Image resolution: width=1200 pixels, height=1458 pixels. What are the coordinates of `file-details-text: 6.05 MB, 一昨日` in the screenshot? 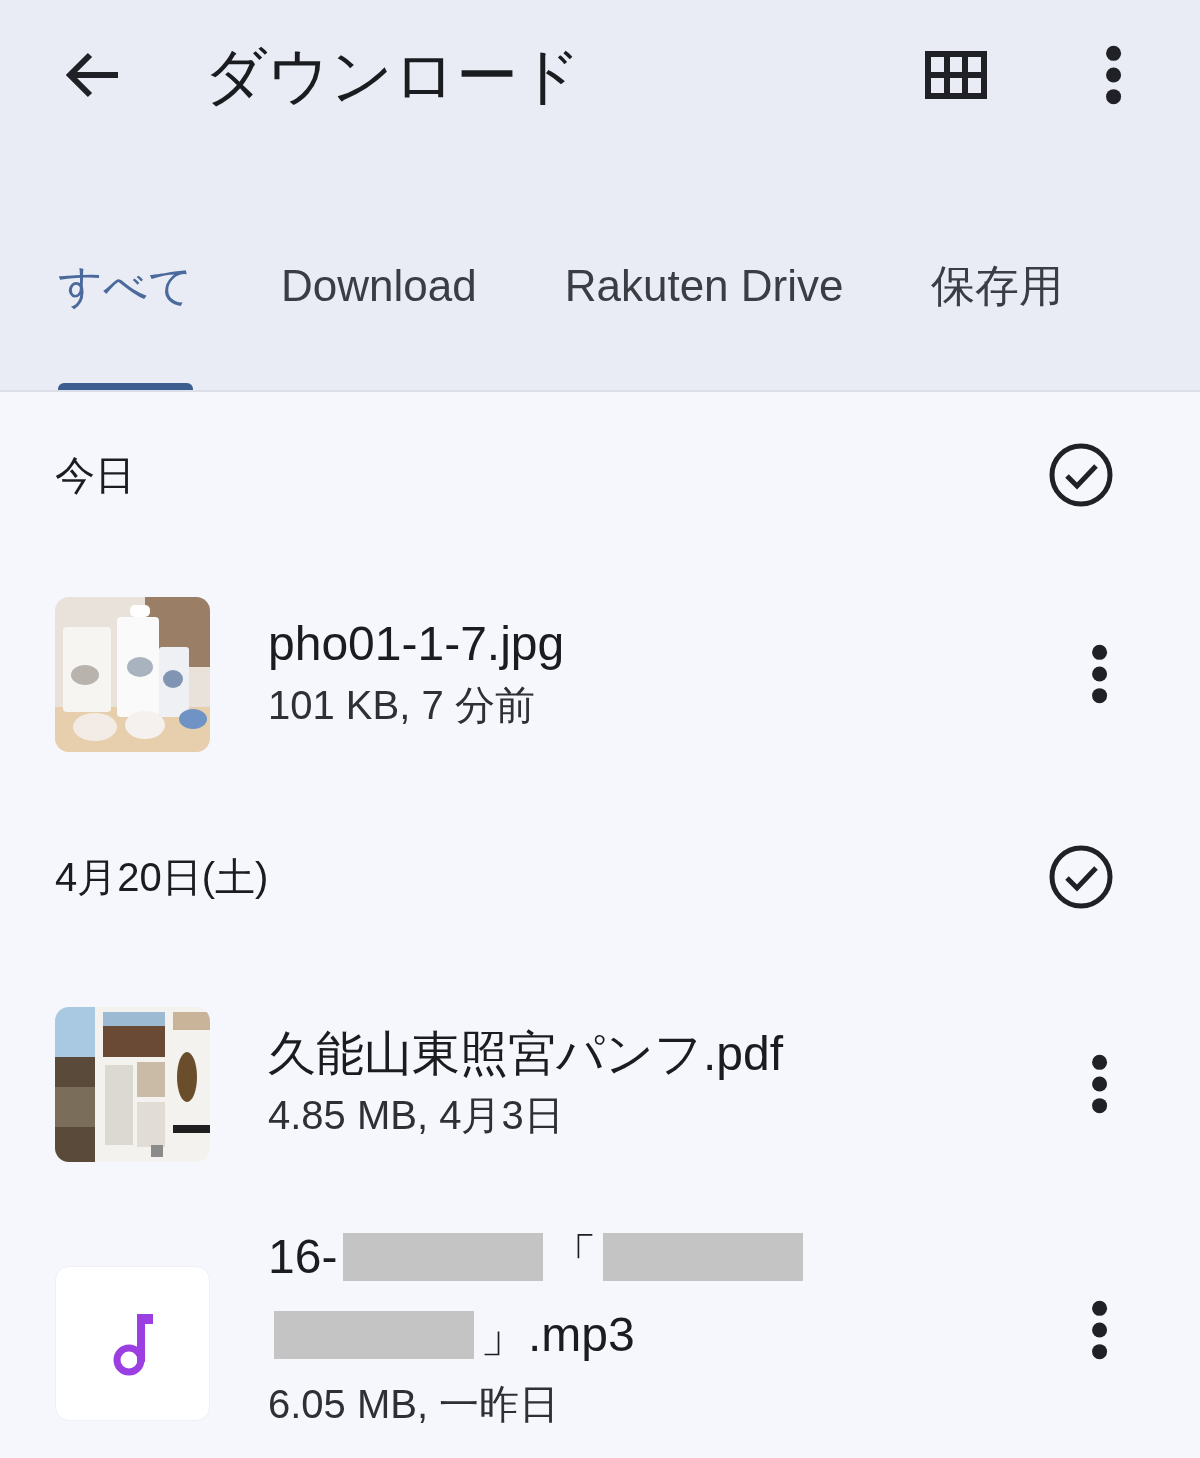 It's located at (414, 1404).